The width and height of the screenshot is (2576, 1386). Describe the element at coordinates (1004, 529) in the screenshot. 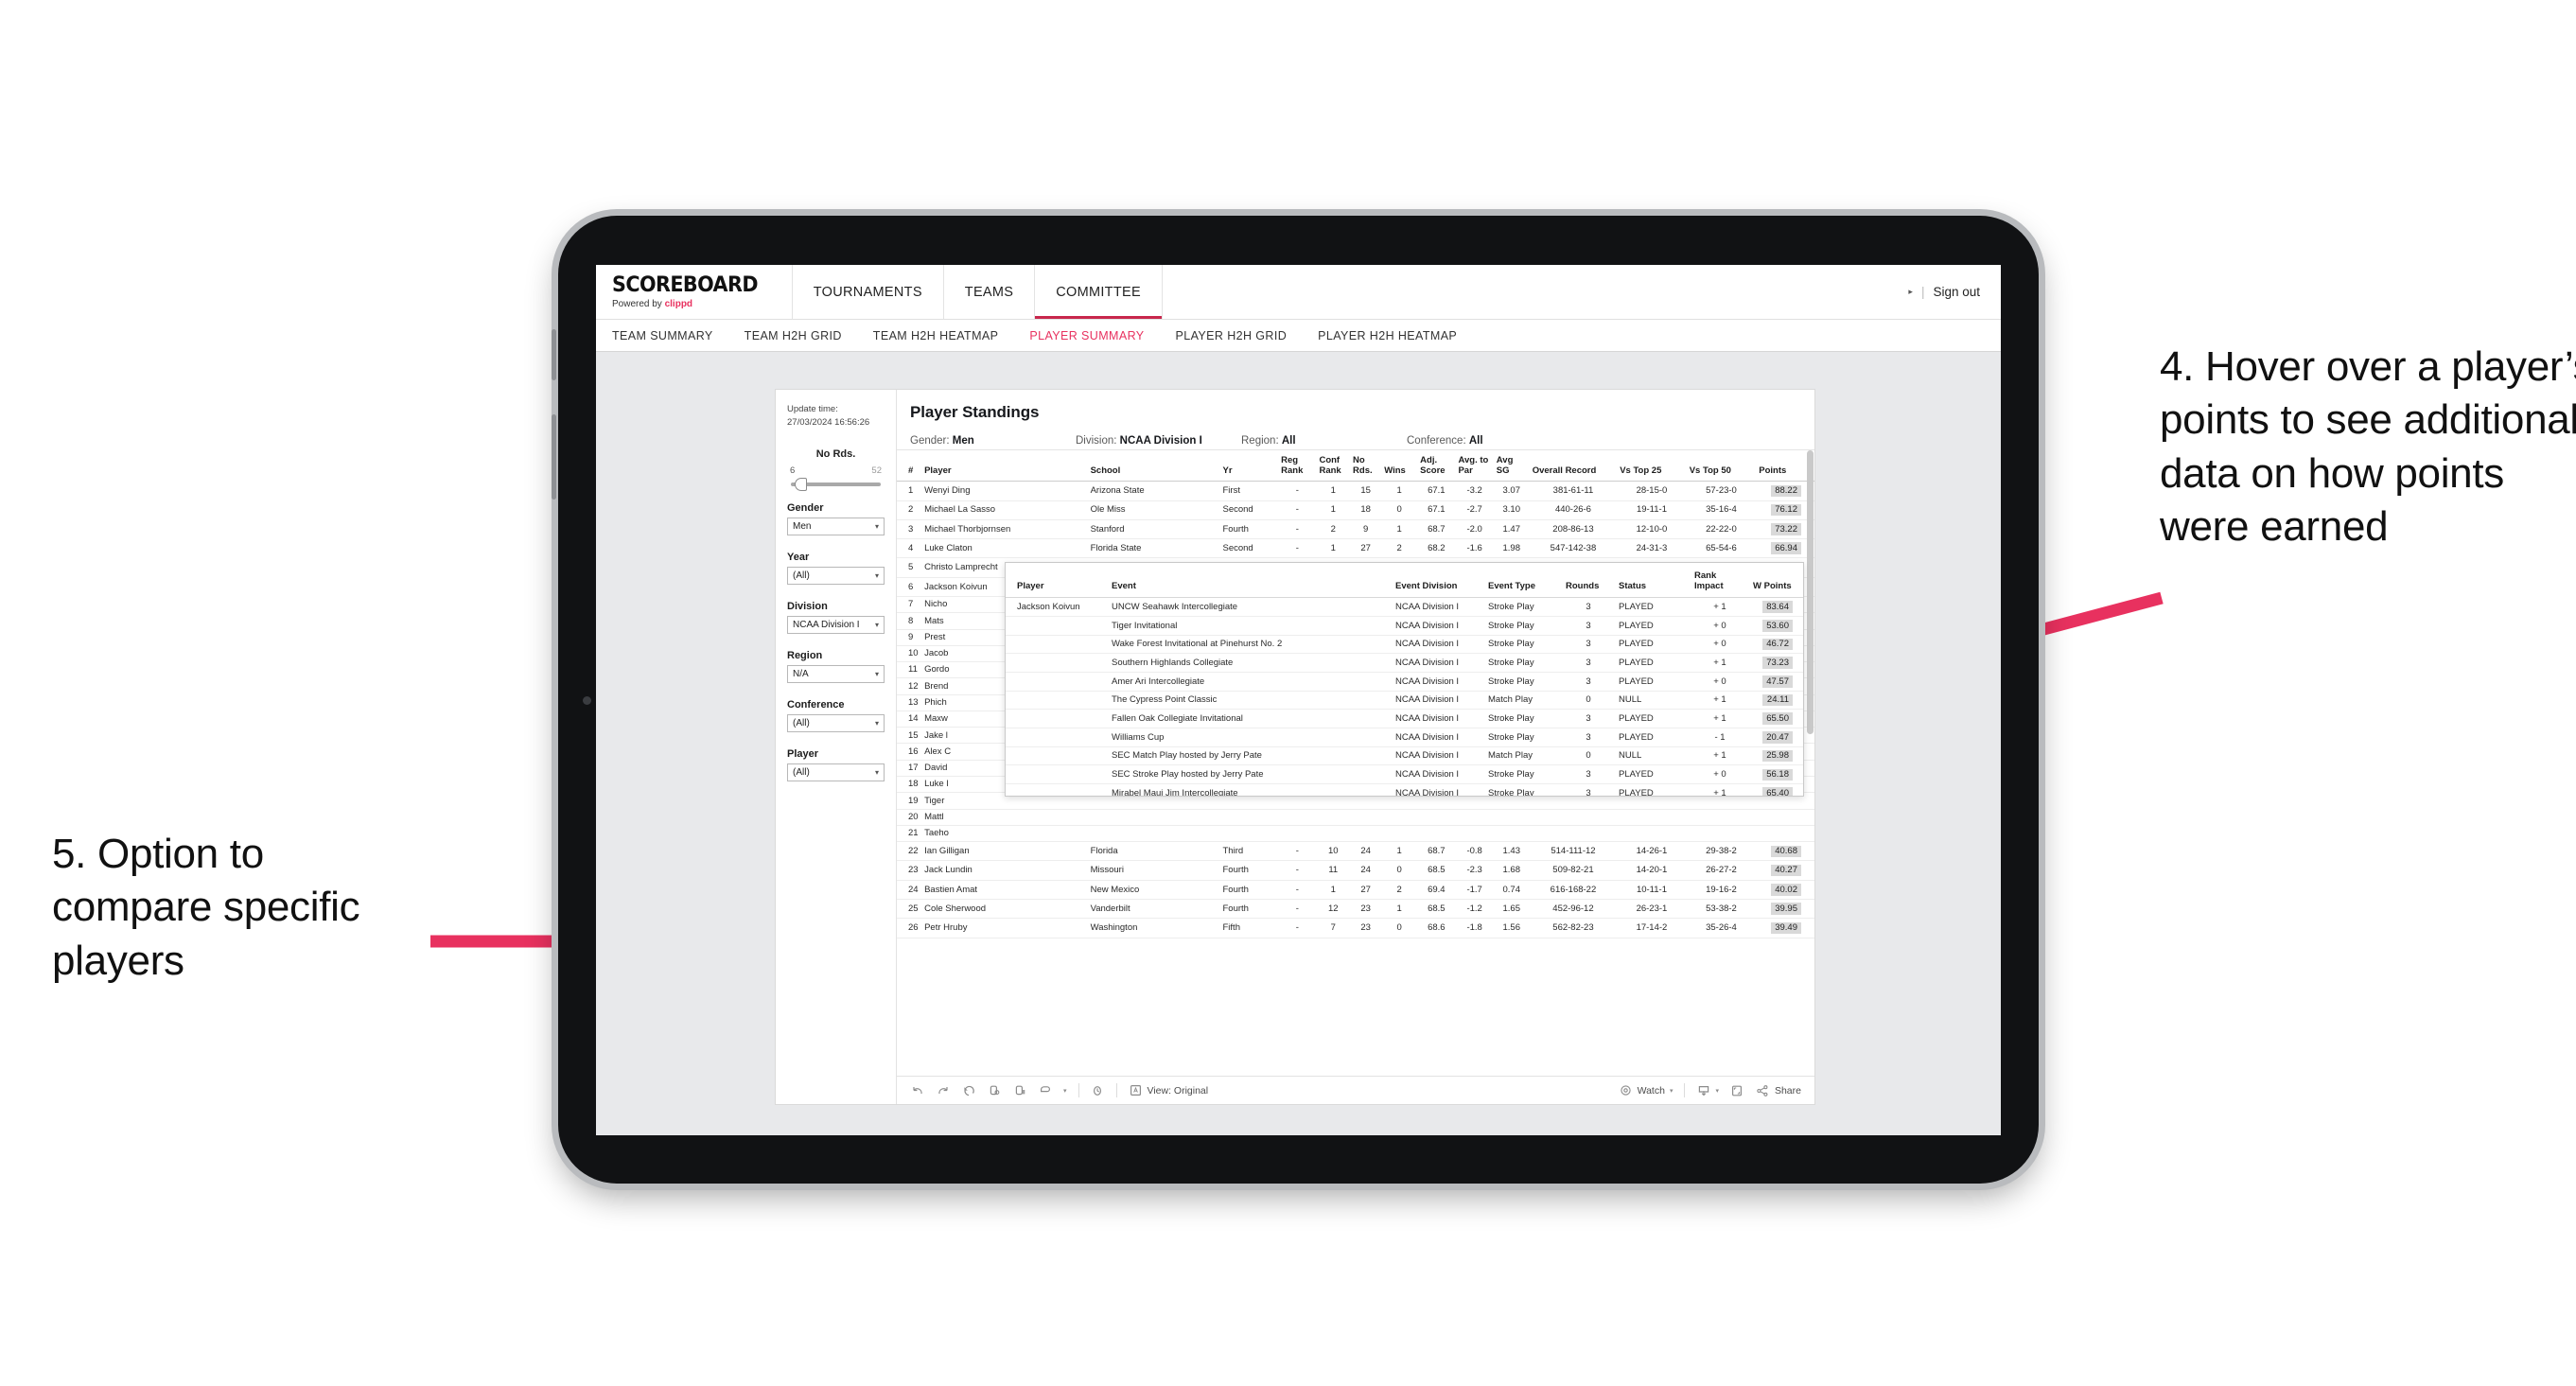

I see `cell-player: Michael Thorbjornsen` at that location.